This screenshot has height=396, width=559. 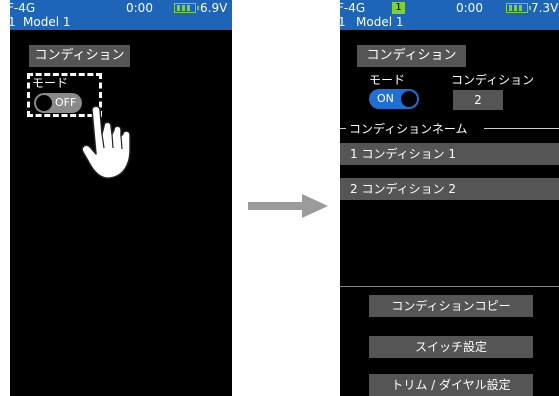 What do you see at coordinates (106, 142) in the screenshot?
I see `hand-pointer-icon` at bounding box center [106, 142].